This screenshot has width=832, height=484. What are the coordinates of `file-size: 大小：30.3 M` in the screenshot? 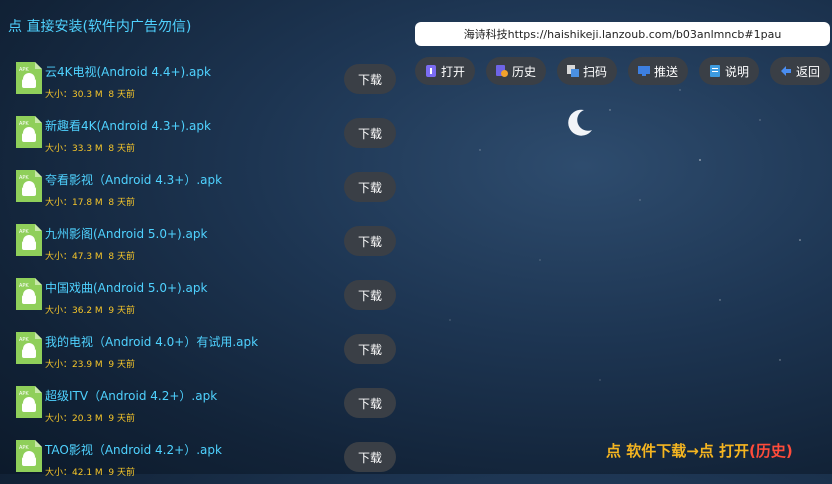 It's located at (74, 95).